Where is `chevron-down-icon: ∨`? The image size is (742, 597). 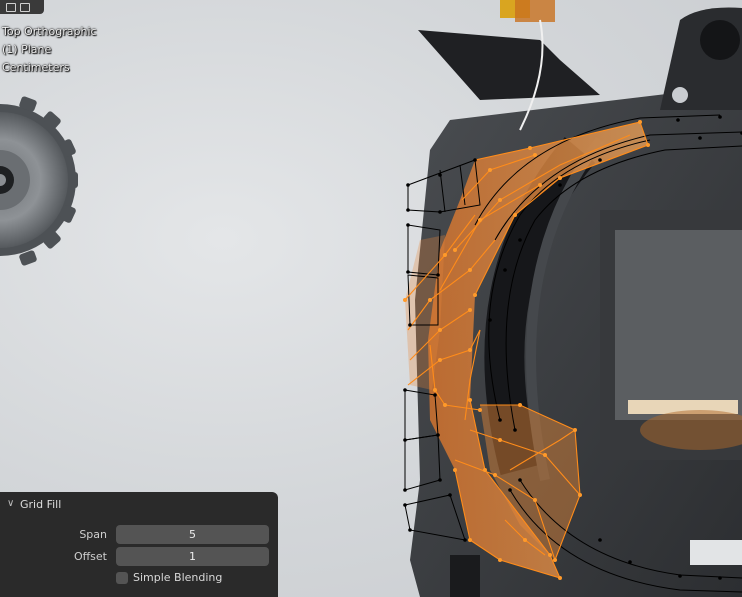 chevron-down-icon: ∨ is located at coordinates (10, 503).